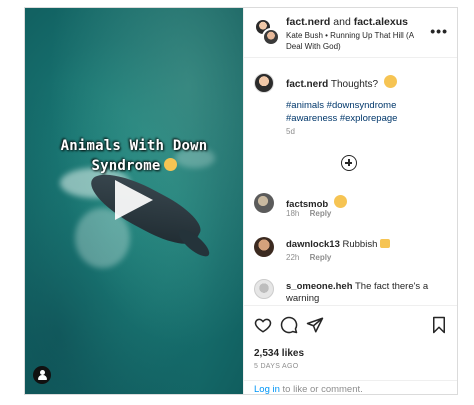 This screenshot has height=405, width=474. What do you see at coordinates (347, 22) in the screenshot?
I see `collab-names: fact.nerd and fact.alexus` at bounding box center [347, 22].